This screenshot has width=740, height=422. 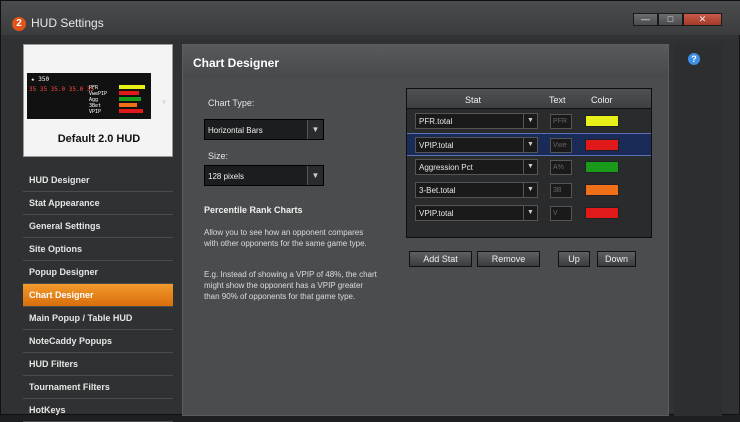 I want to click on size-select: 128 pixels ▼, so click(x=264, y=175).